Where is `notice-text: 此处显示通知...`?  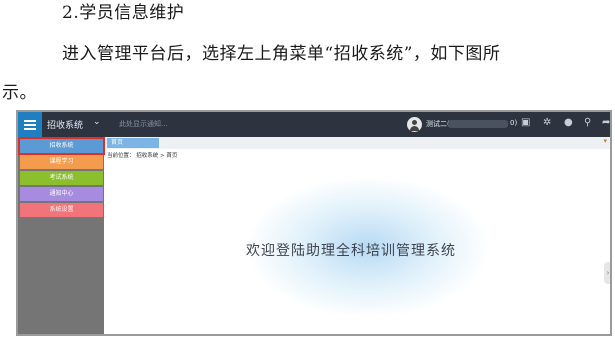 notice-text: 此处显示通知... is located at coordinates (143, 124).